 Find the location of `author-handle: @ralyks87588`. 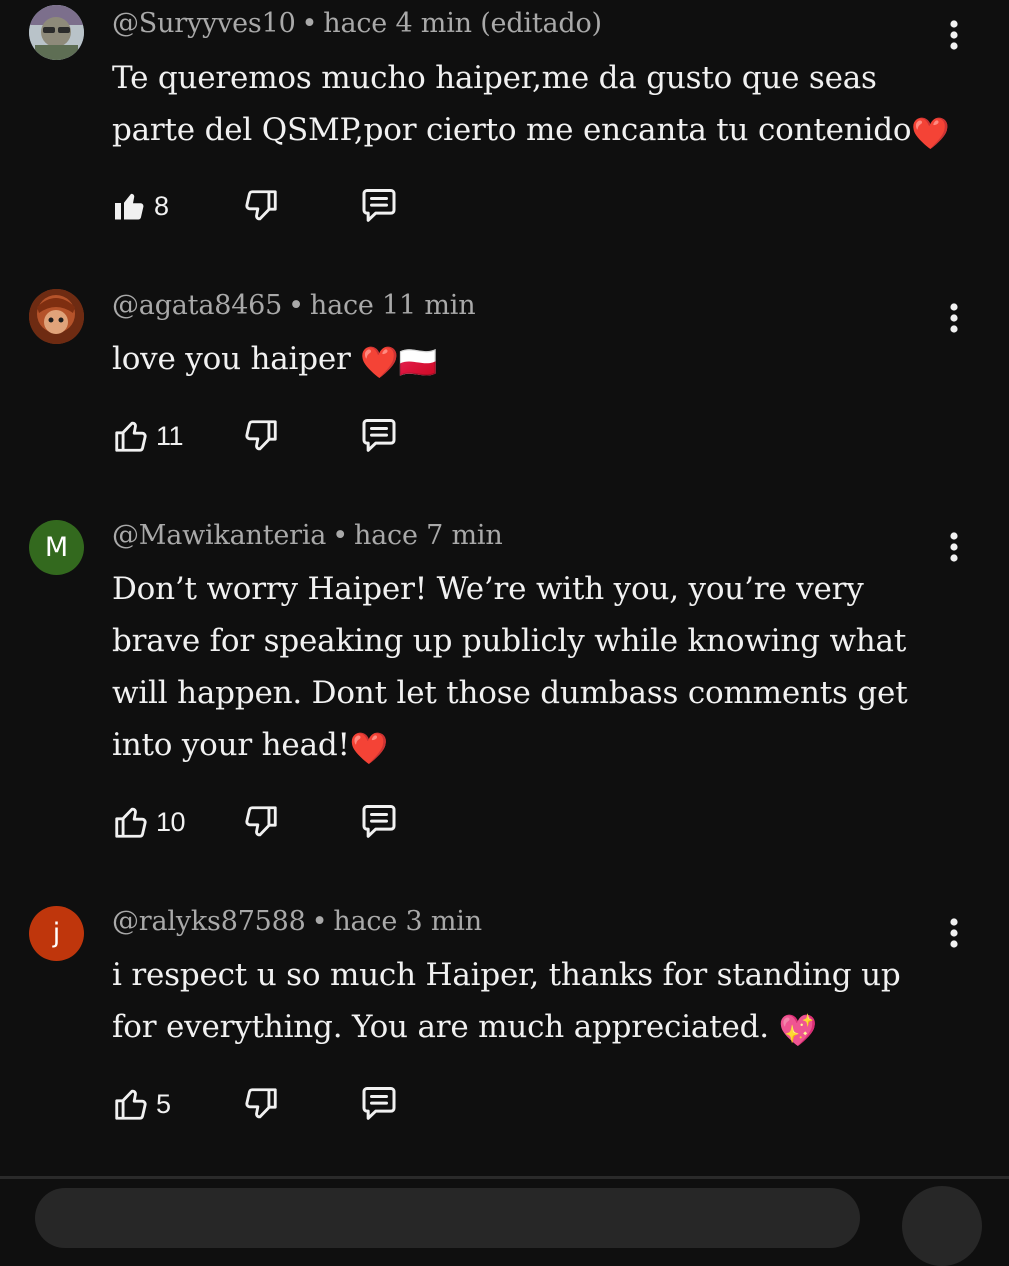

author-handle: @ralyks87588 is located at coordinates (209, 921).